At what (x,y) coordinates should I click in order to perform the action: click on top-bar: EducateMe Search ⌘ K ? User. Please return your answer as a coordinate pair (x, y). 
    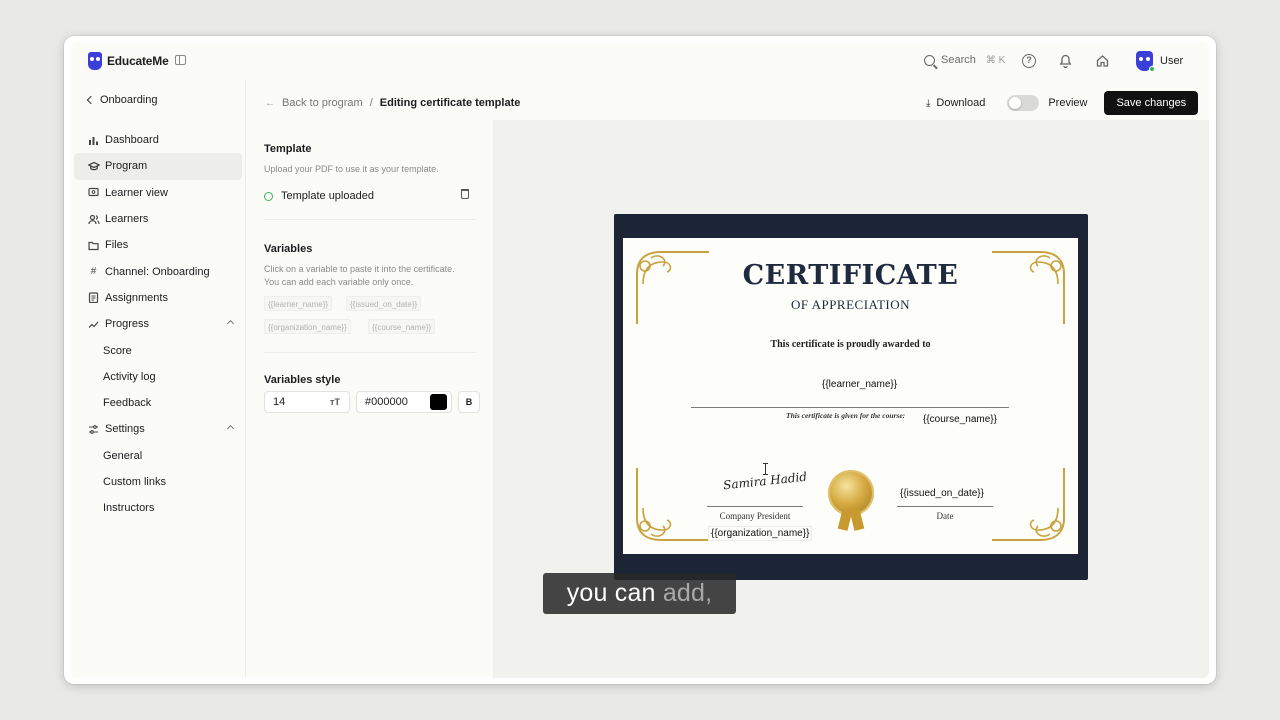
    Looking at the image, I should click on (640, 61).